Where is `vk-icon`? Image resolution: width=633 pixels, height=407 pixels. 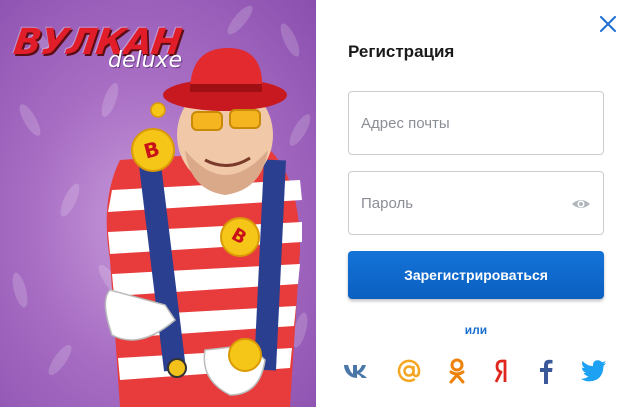 vk-icon is located at coordinates (355, 371).